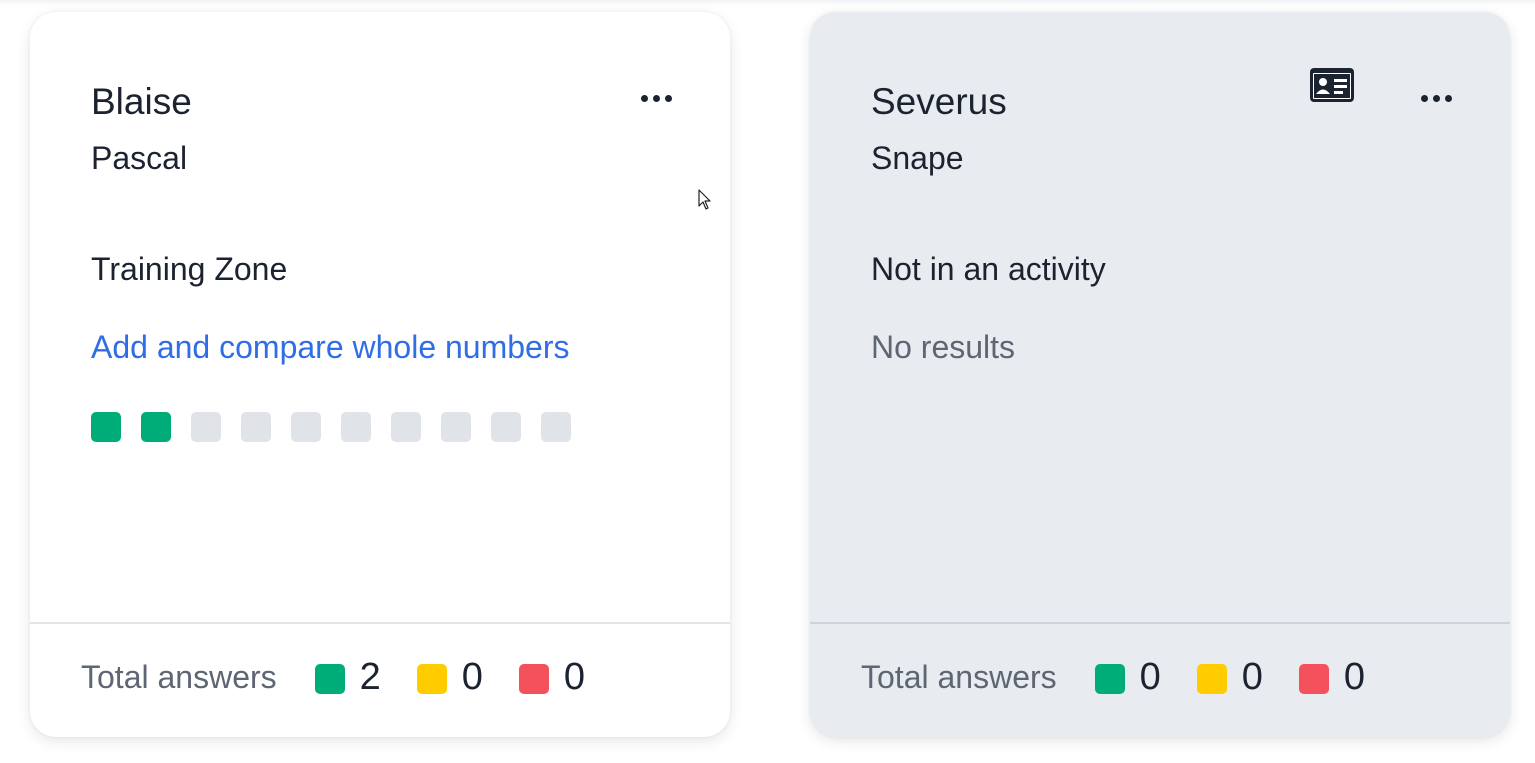 This screenshot has height=763, width=1535. What do you see at coordinates (139, 158) in the screenshot?
I see `student-last-name: Pascal` at bounding box center [139, 158].